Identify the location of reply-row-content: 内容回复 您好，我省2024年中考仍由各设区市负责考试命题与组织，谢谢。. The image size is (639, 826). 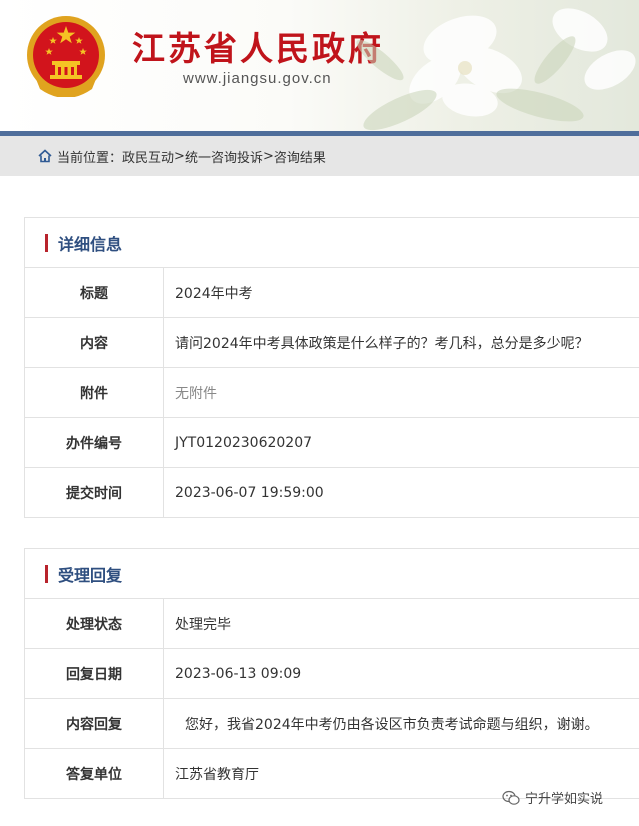
(332, 724).